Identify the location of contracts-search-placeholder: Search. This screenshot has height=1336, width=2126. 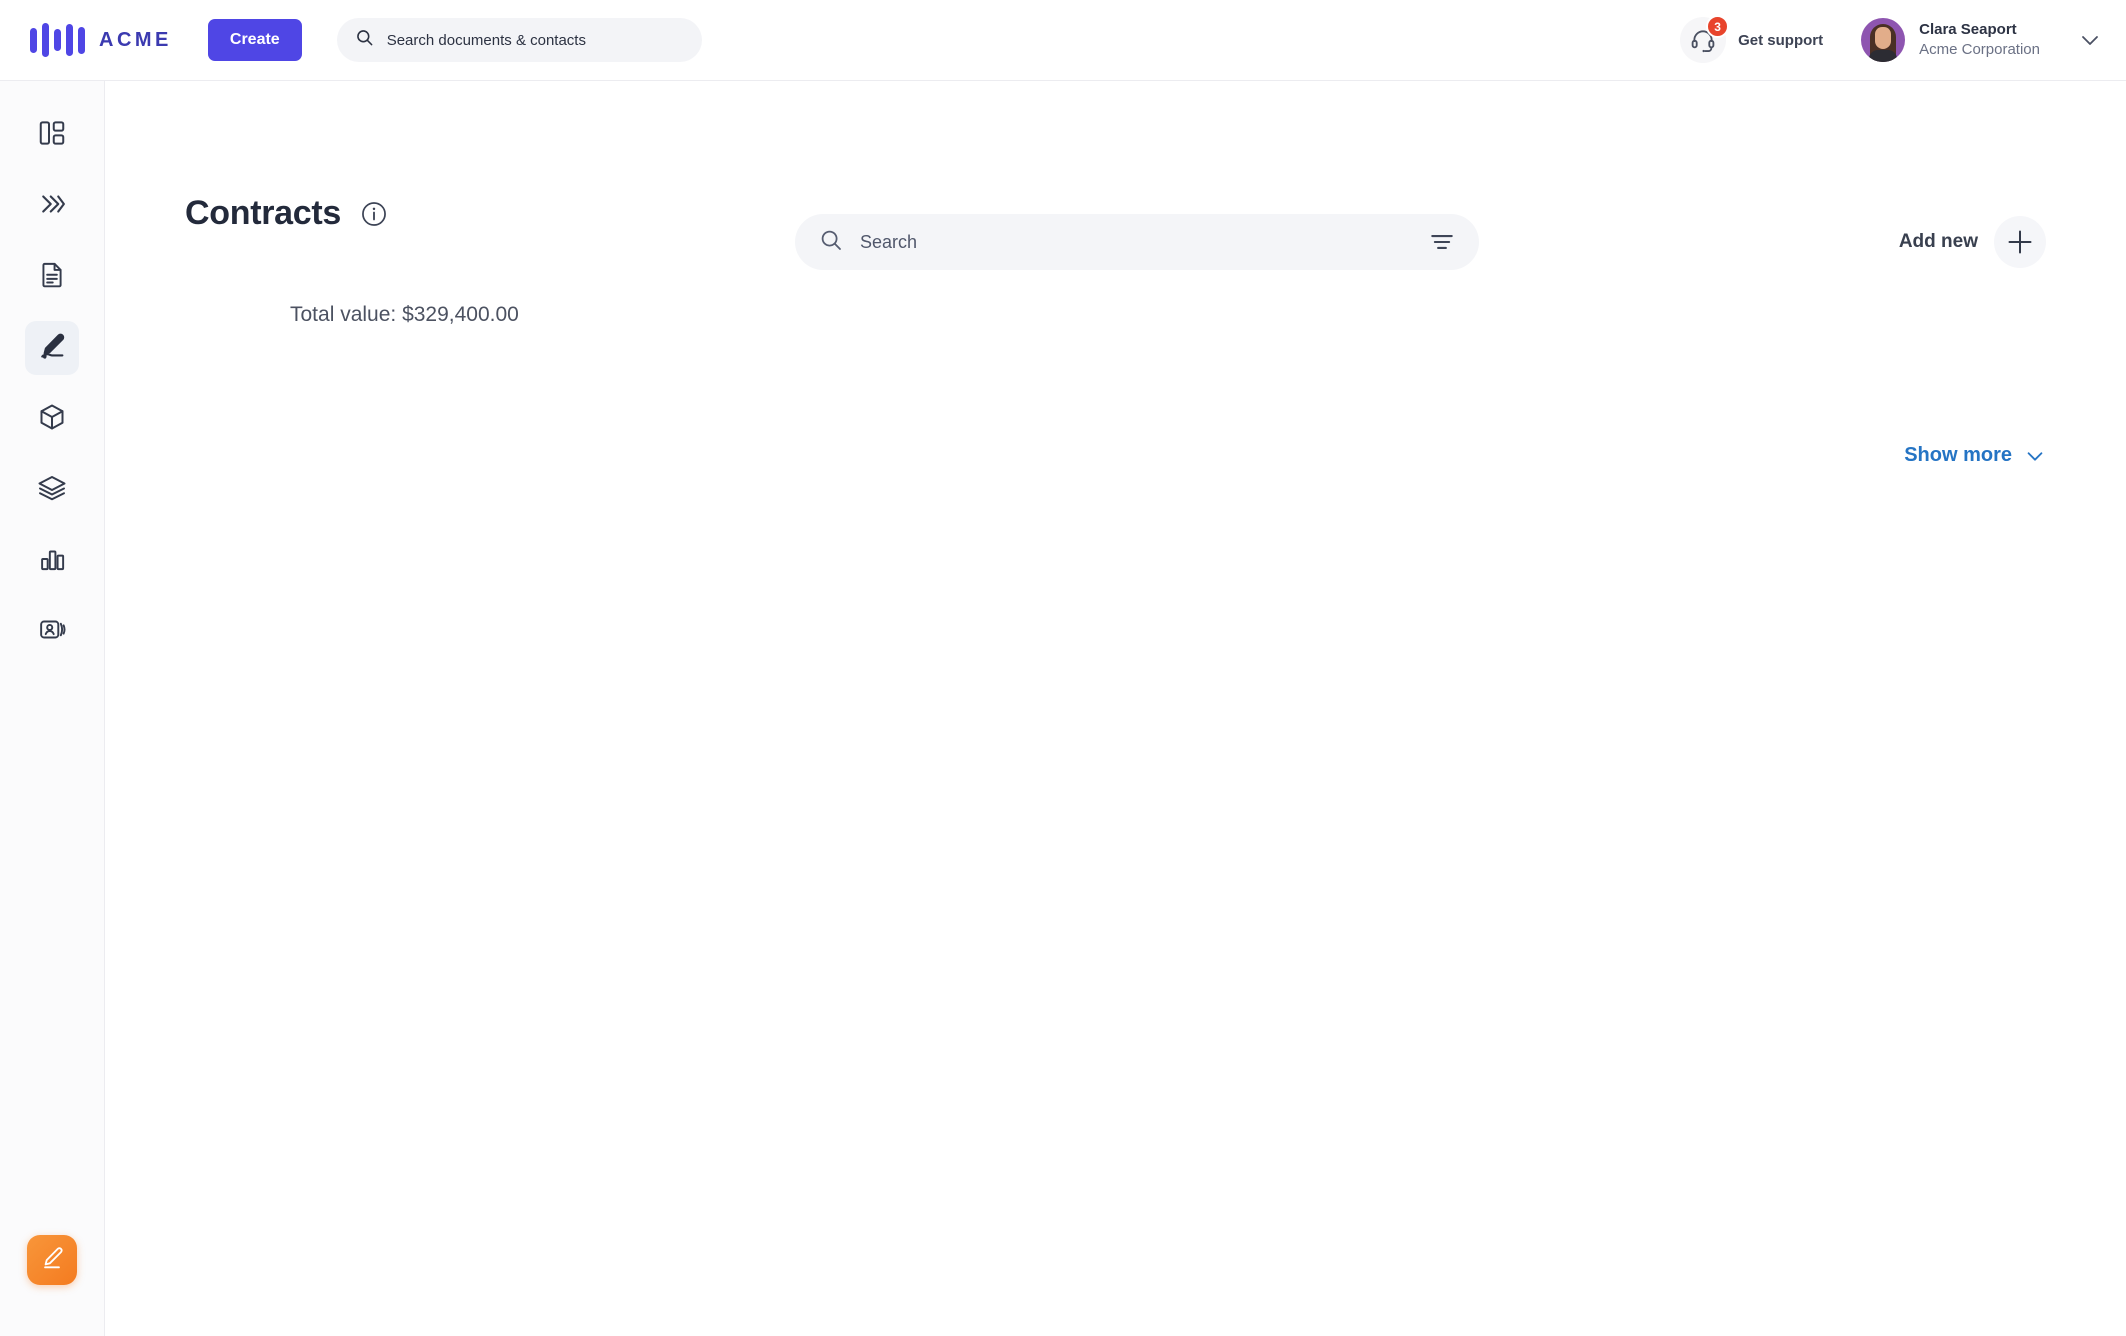
(889, 241).